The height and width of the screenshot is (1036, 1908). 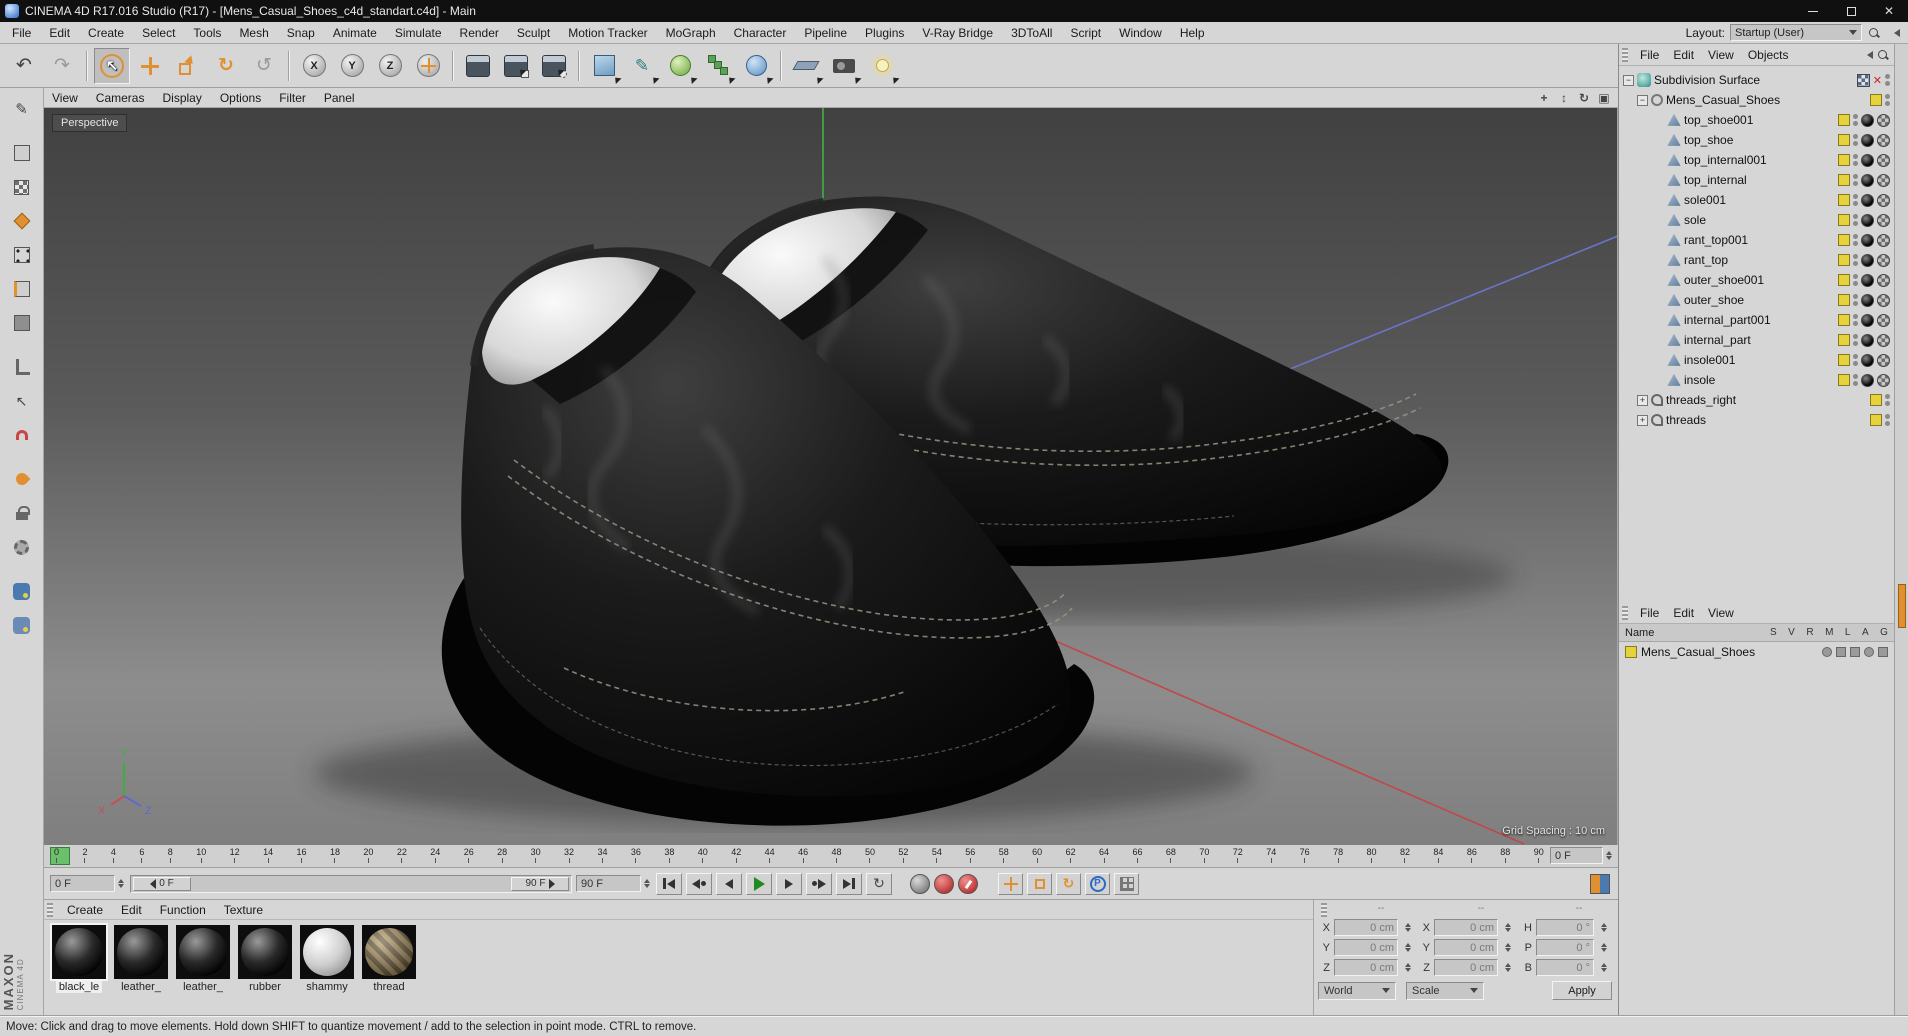 What do you see at coordinates (607, 33) in the screenshot?
I see `menu-item: Motion Tracker` at bounding box center [607, 33].